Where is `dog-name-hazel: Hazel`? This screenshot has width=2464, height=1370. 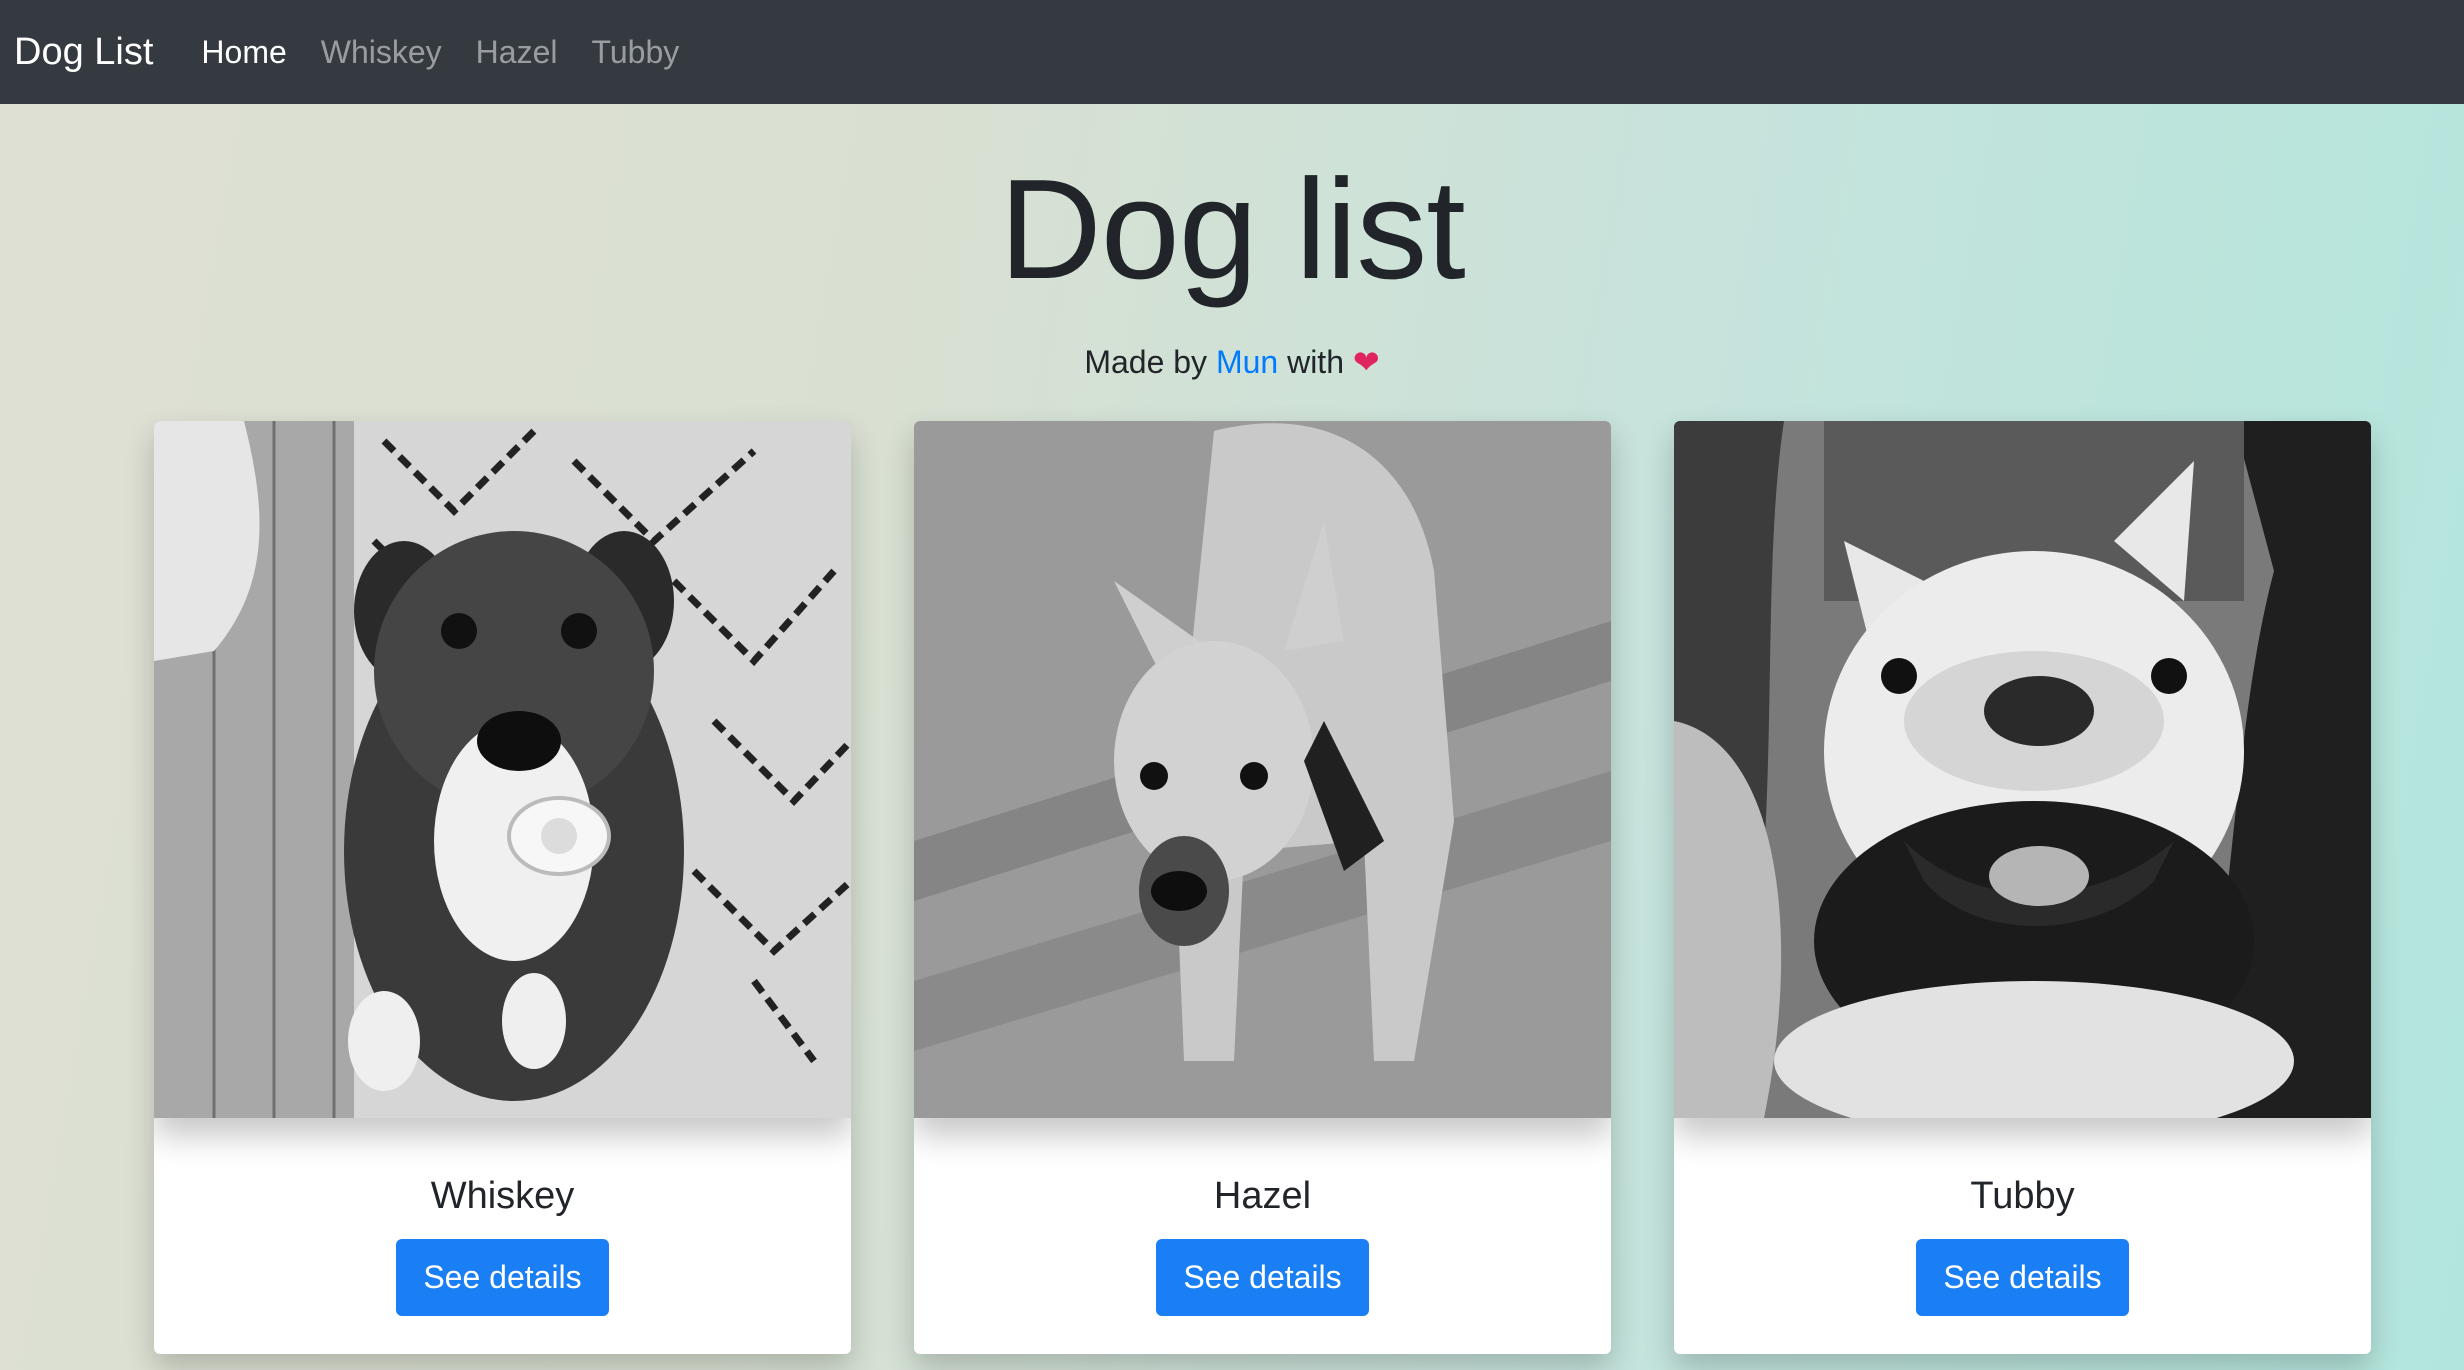
dog-name-hazel: Hazel is located at coordinates (1262, 1196).